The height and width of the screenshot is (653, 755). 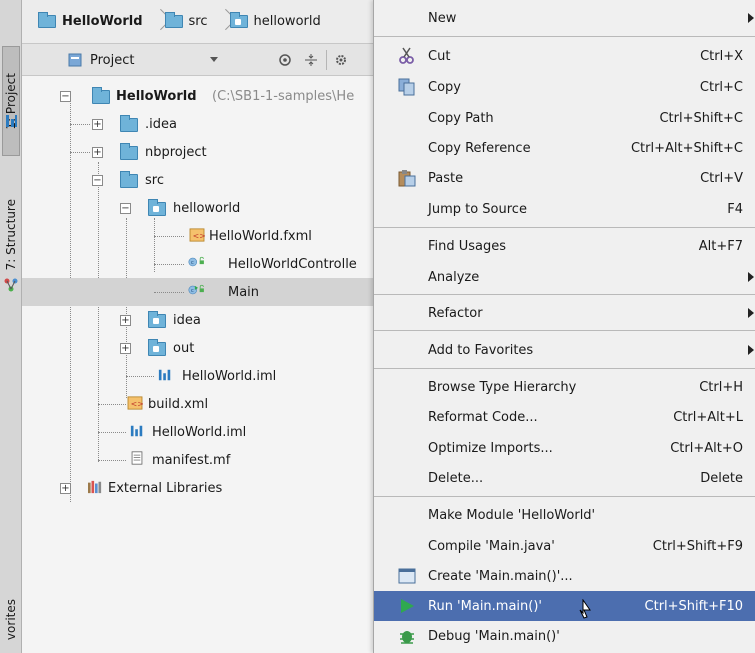 I want to click on menu-item-cut: Cut Ctrl+X, so click(x=564, y=56).